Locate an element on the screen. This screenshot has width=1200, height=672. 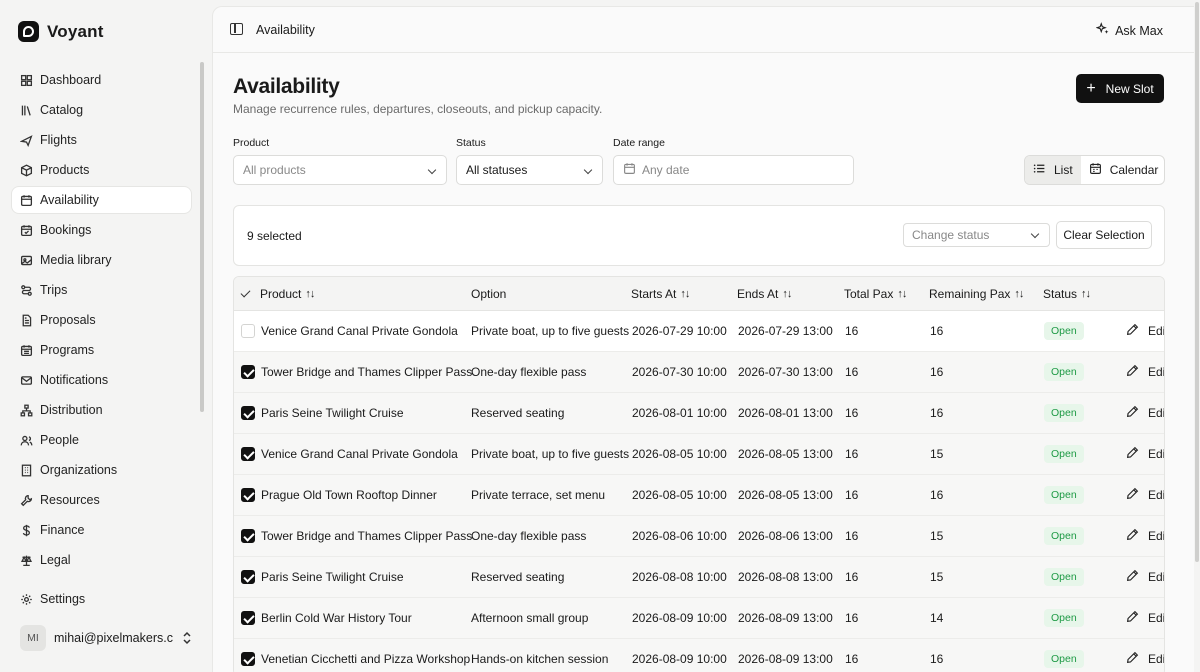
column-header-ends-at: Ends At ↑↓ is located at coordinates (764, 294).